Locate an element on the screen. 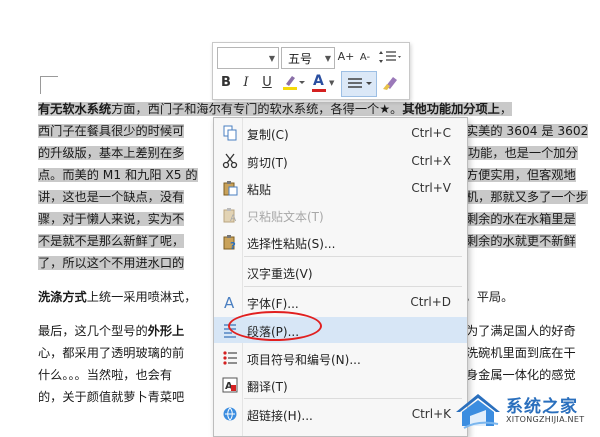 The image size is (600, 437). copy-icon is located at coordinates (230, 133).